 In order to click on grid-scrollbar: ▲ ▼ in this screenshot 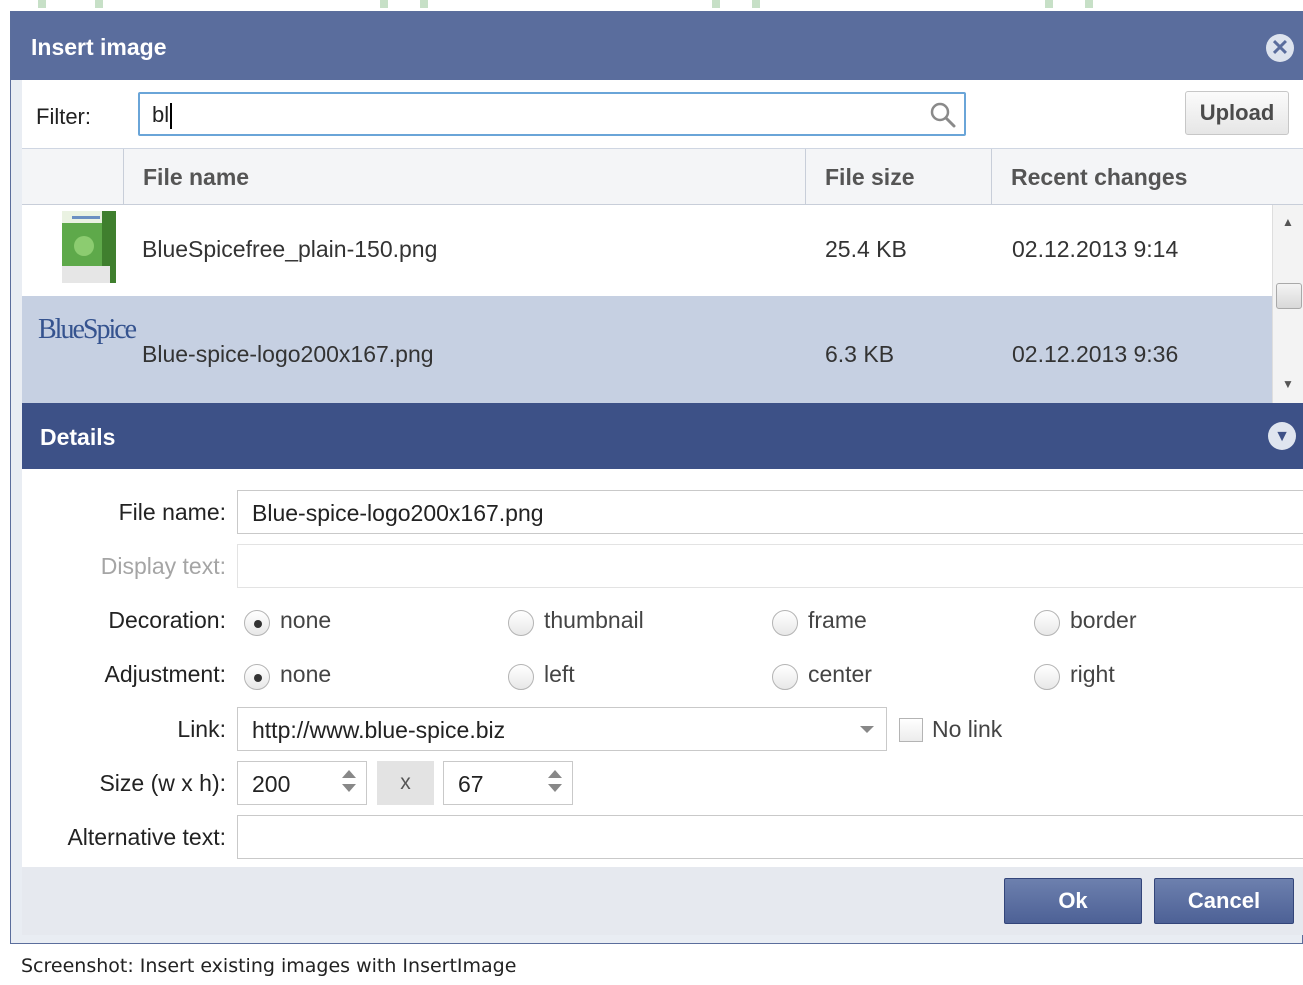, I will do `click(1287, 304)`.